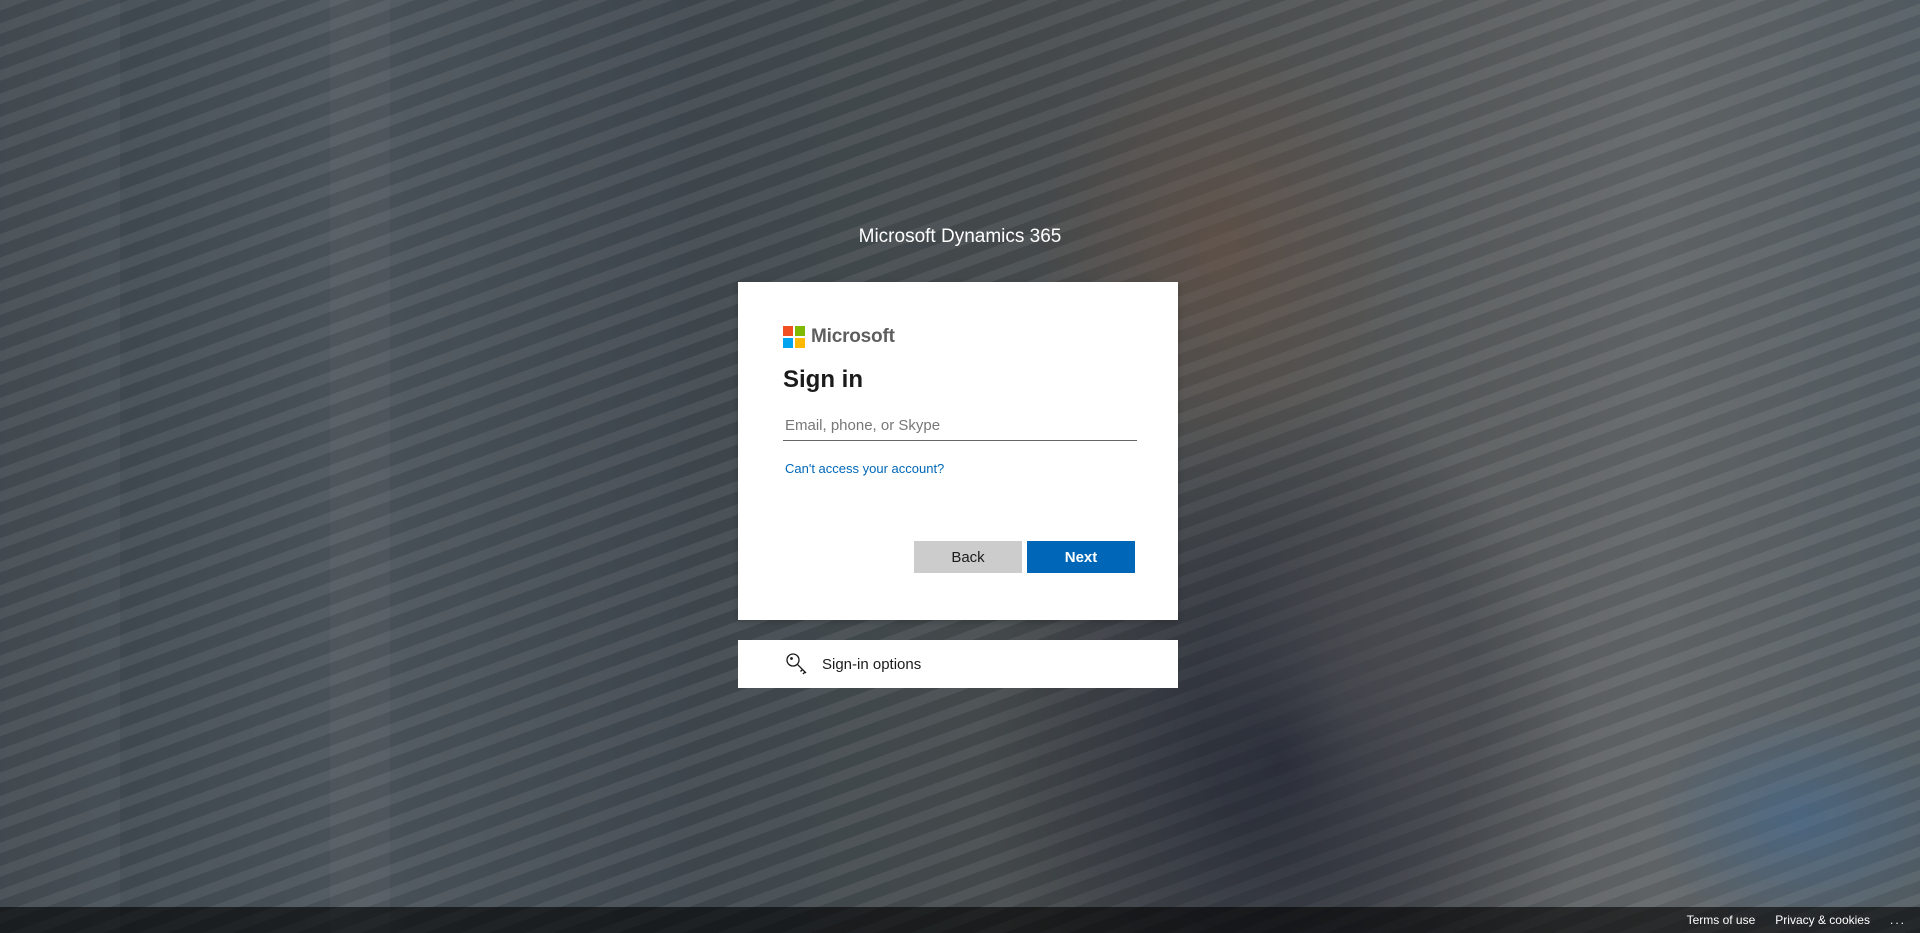 The width and height of the screenshot is (1920, 933). Describe the element at coordinates (853, 336) in the screenshot. I see `logo-text: Microsoft` at that location.